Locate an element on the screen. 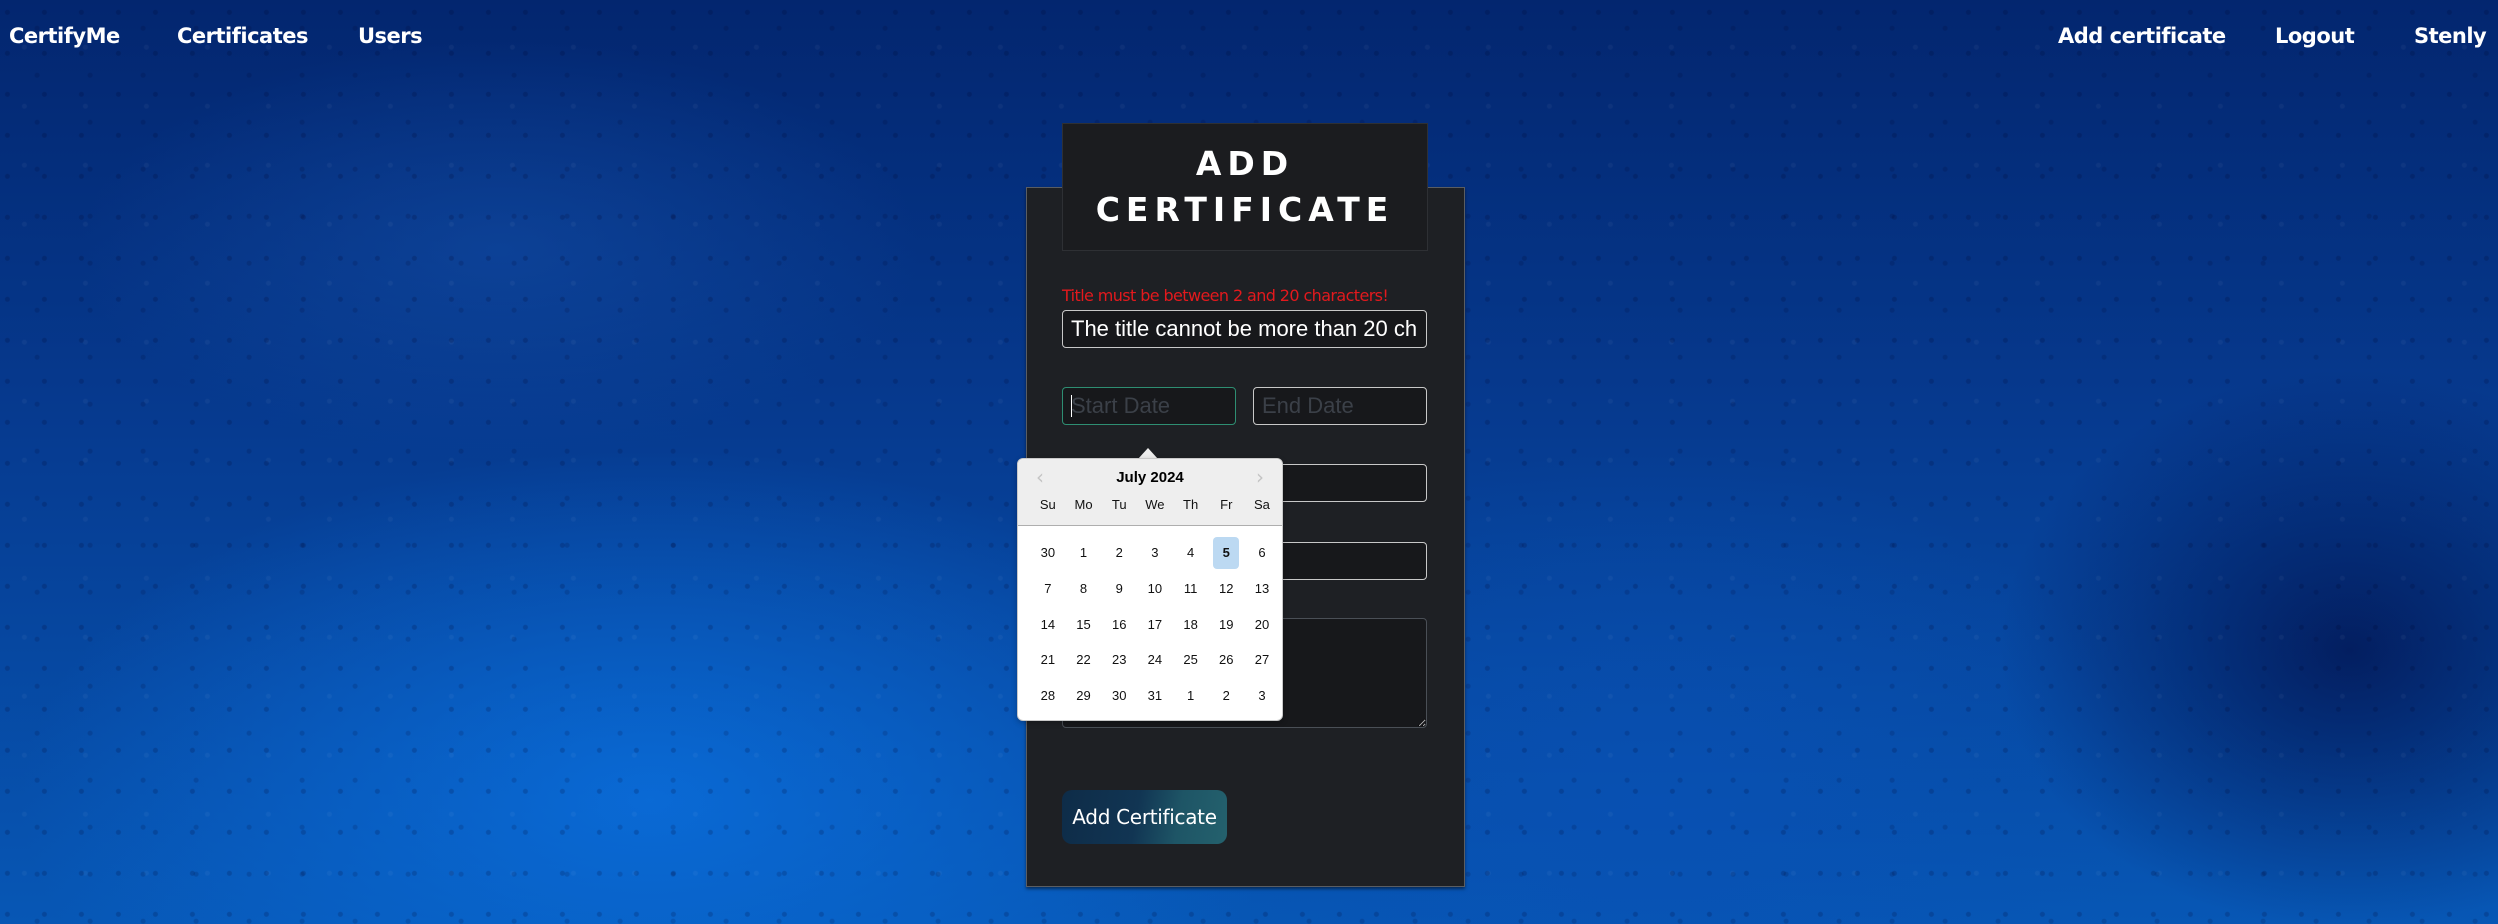 This screenshot has width=2498, height=924. add-certificate-submit-button: Add Certificate is located at coordinates (1144, 817).